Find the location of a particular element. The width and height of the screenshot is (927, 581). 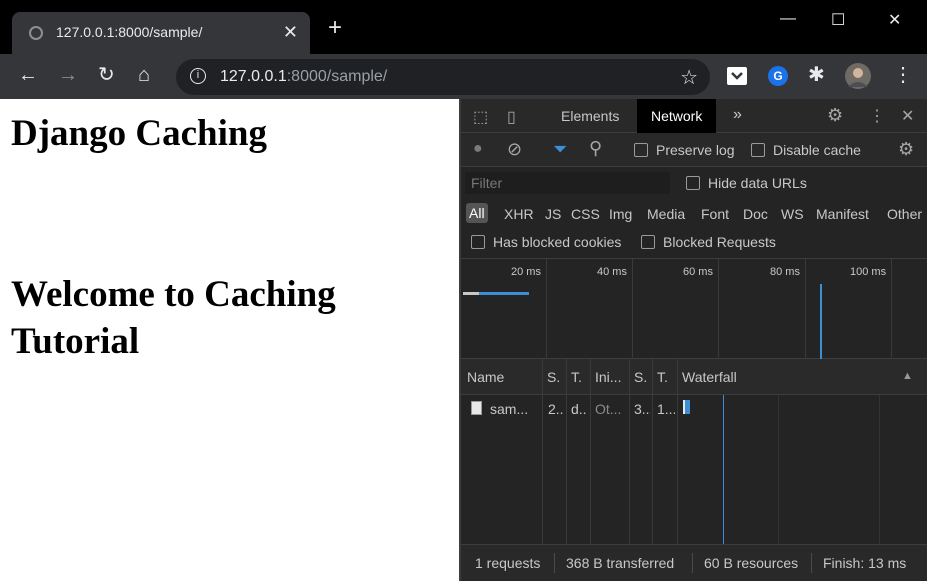

disable-cache-checkbox is located at coordinates (758, 150).